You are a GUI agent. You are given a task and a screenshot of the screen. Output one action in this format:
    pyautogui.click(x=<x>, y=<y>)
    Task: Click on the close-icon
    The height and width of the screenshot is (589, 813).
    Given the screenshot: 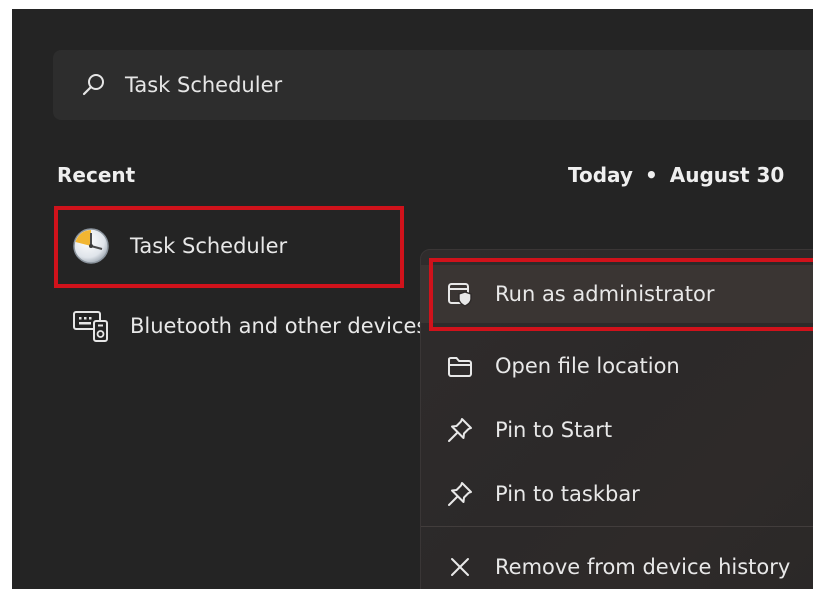 What is the action you would take?
    pyautogui.click(x=460, y=567)
    